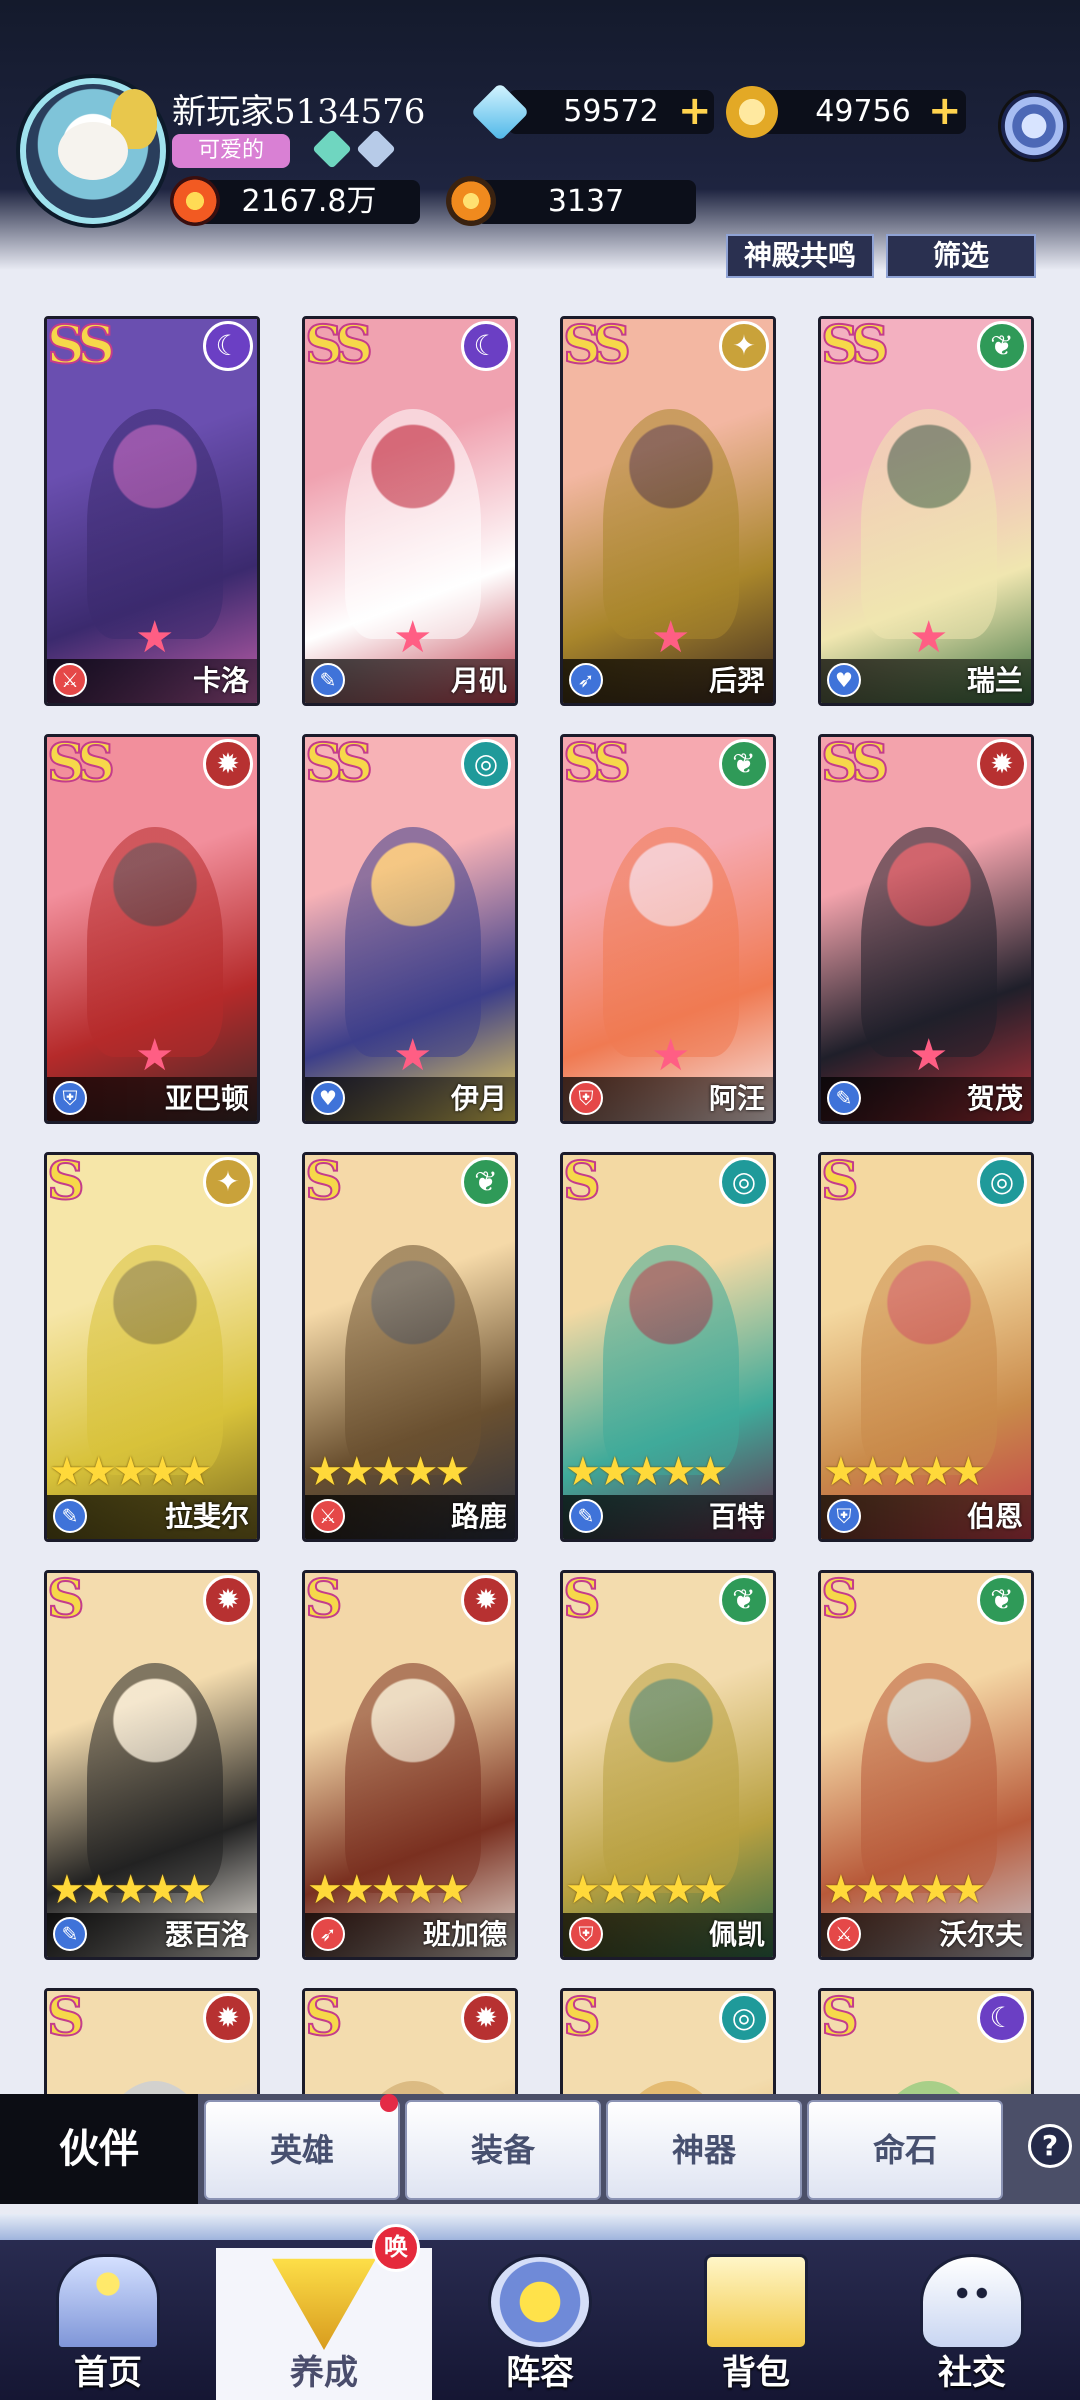 The height and width of the screenshot is (2400, 1080). Describe the element at coordinates (994, 680) in the screenshot. I see `hero-name: 瑞兰` at that location.